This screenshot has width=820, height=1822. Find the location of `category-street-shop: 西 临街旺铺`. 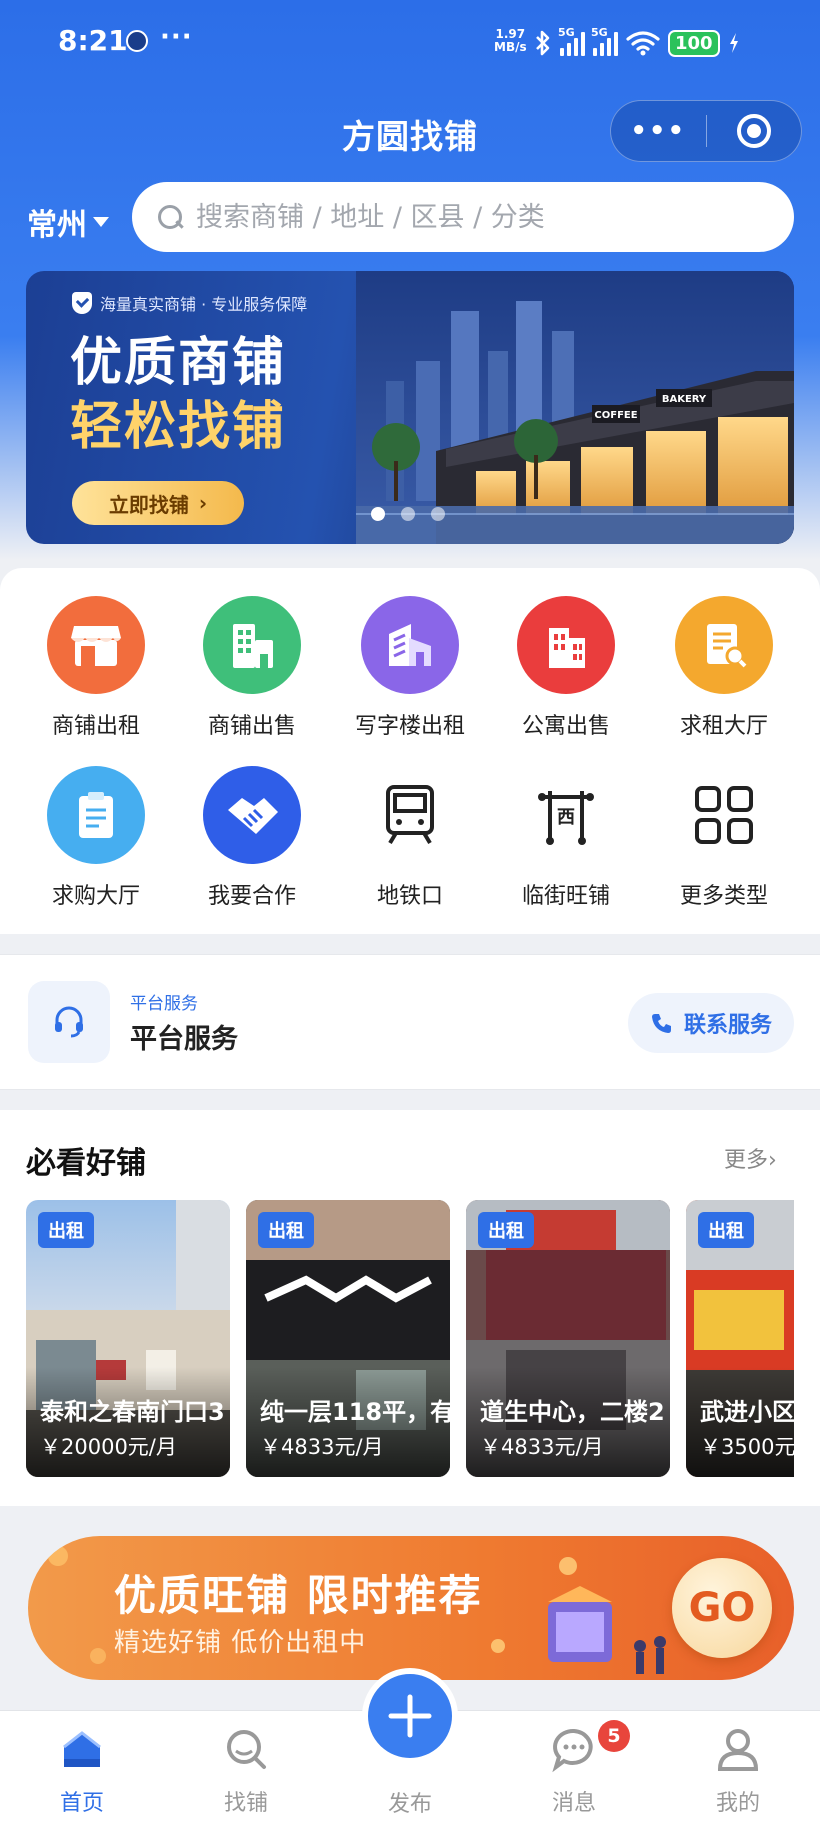

category-street-shop: 西 临街旺铺 is located at coordinates (566, 838).